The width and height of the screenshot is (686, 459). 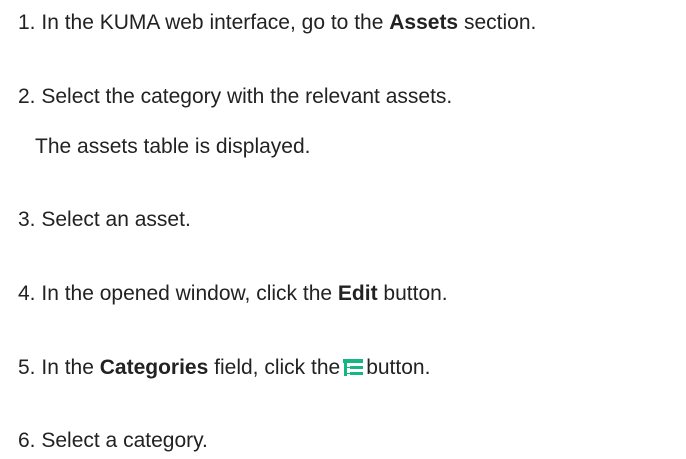 What do you see at coordinates (277, 367) in the screenshot?
I see `step-text: field, click the` at bounding box center [277, 367].